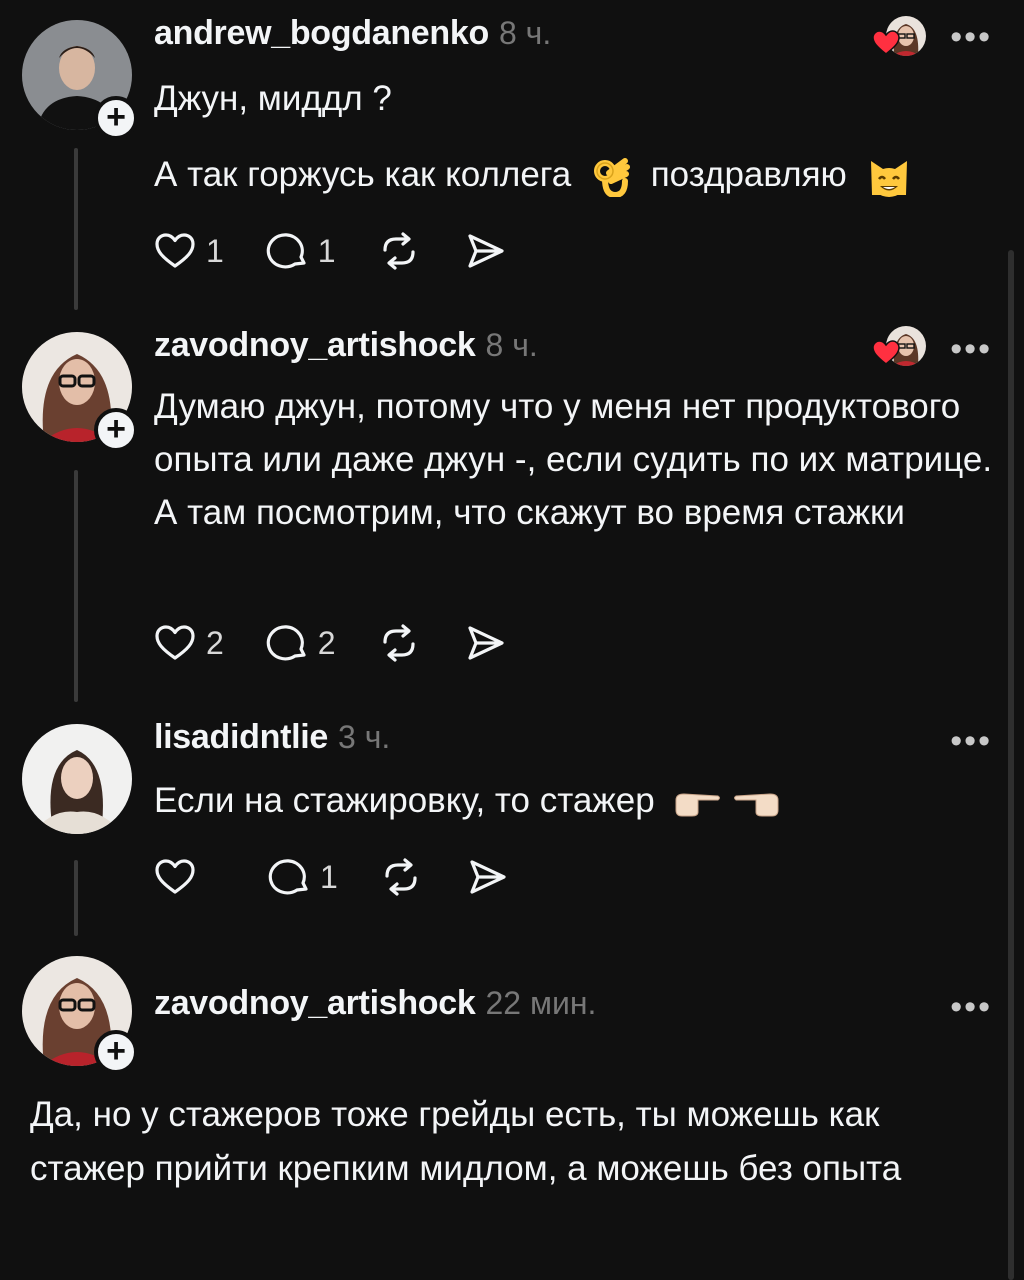 The height and width of the screenshot is (1280, 1024). What do you see at coordinates (321, 33) in the screenshot?
I see `username: andrew_bogdanenko` at bounding box center [321, 33].